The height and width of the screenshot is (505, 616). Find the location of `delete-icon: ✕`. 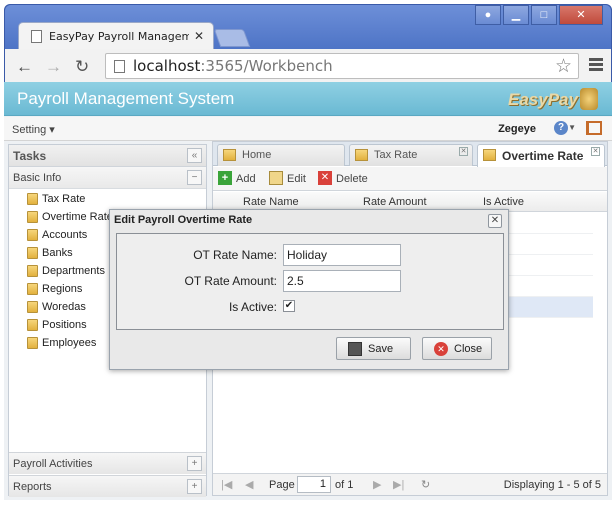

delete-icon: ✕ is located at coordinates (325, 178).